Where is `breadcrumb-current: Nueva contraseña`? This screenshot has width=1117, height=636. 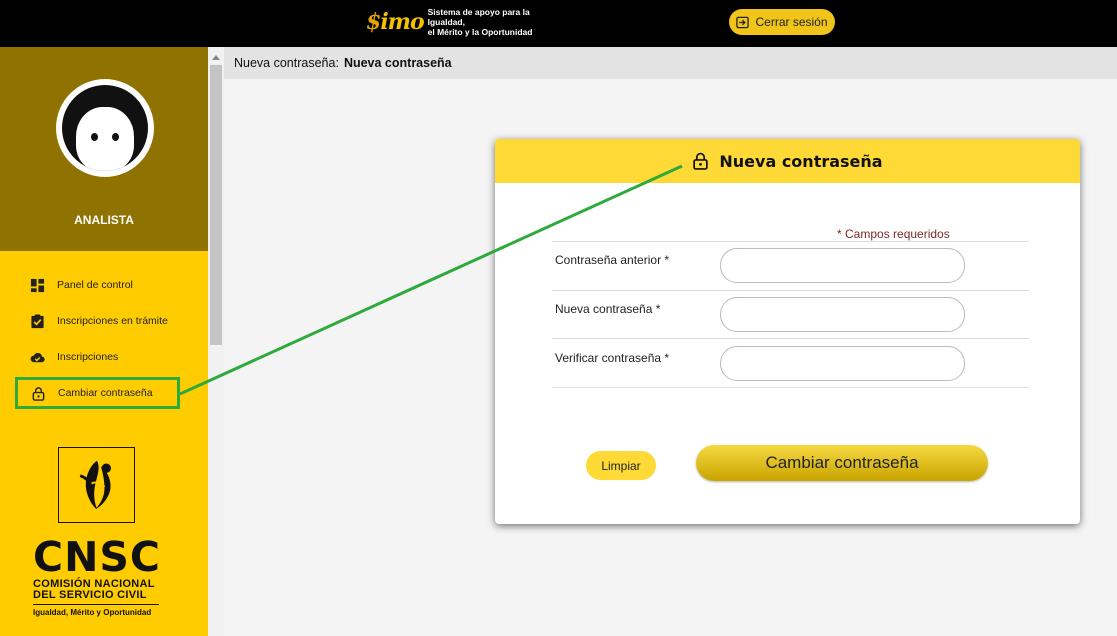 breadcrumb-current: Nueva contraseña is located at coordinates (397, 63).